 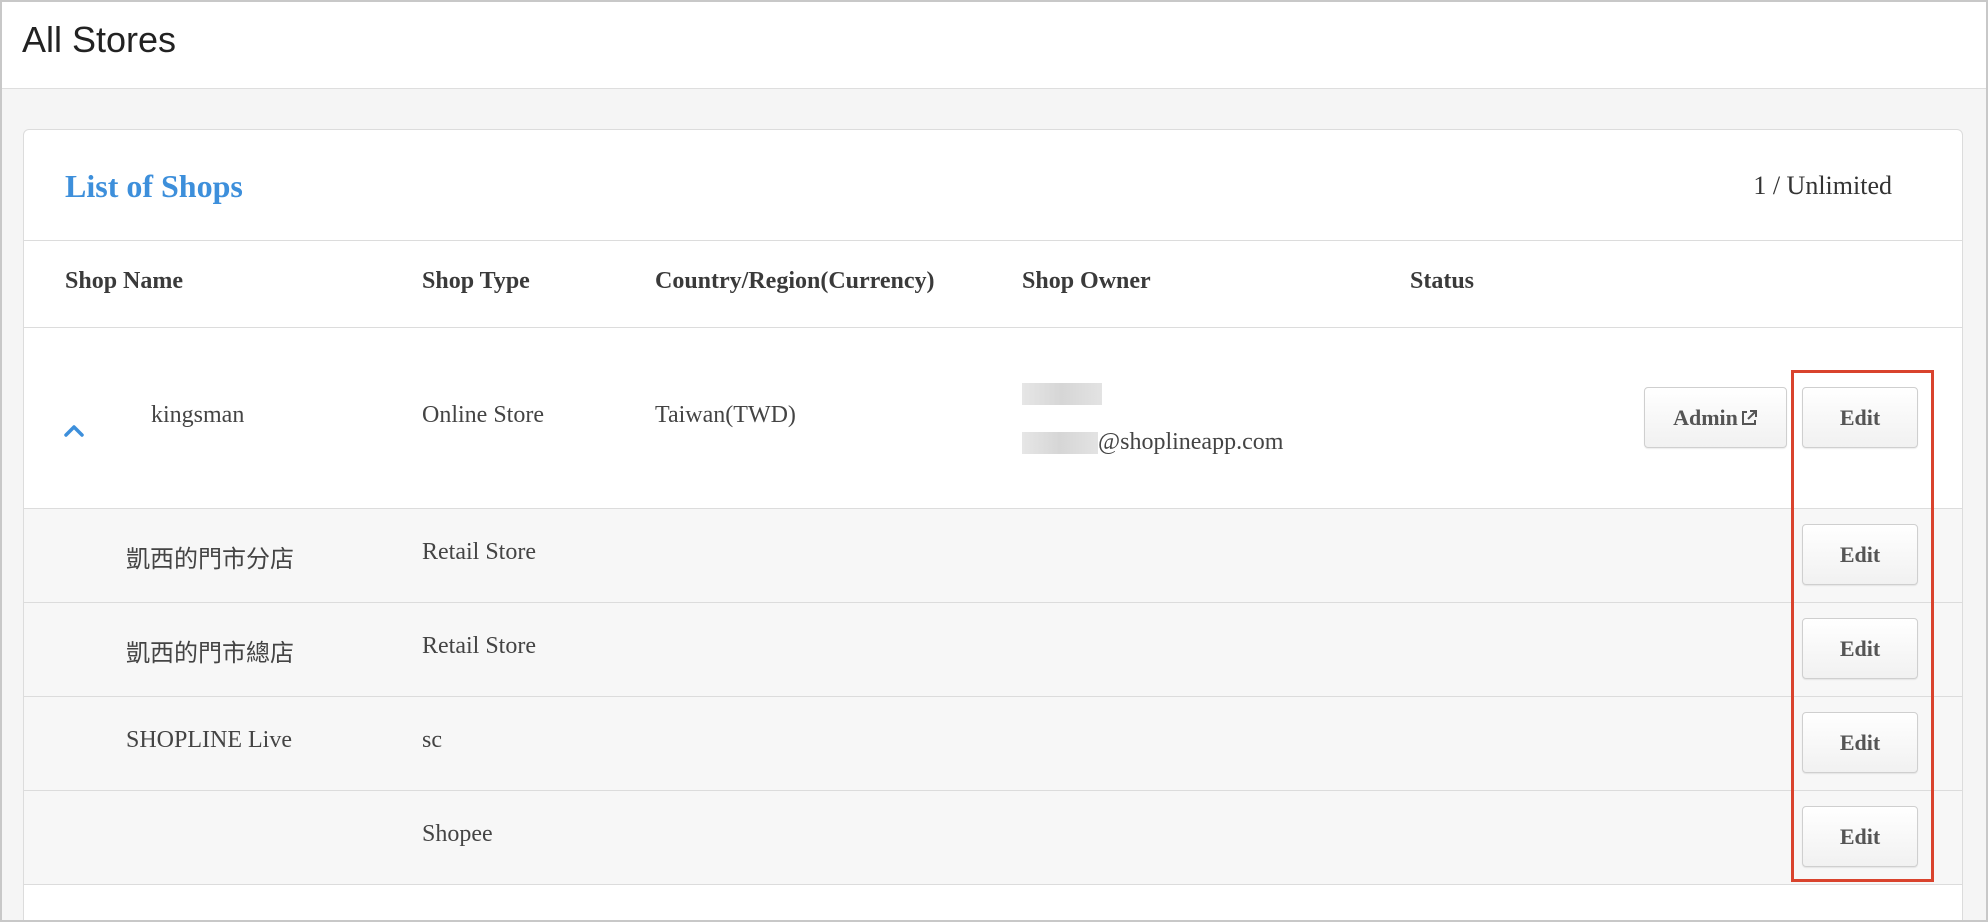 What do you see at coordinates (1705, 417) in the screenshot?
I see `admin-button-label: Admin` at bounding box center [1705, 417].